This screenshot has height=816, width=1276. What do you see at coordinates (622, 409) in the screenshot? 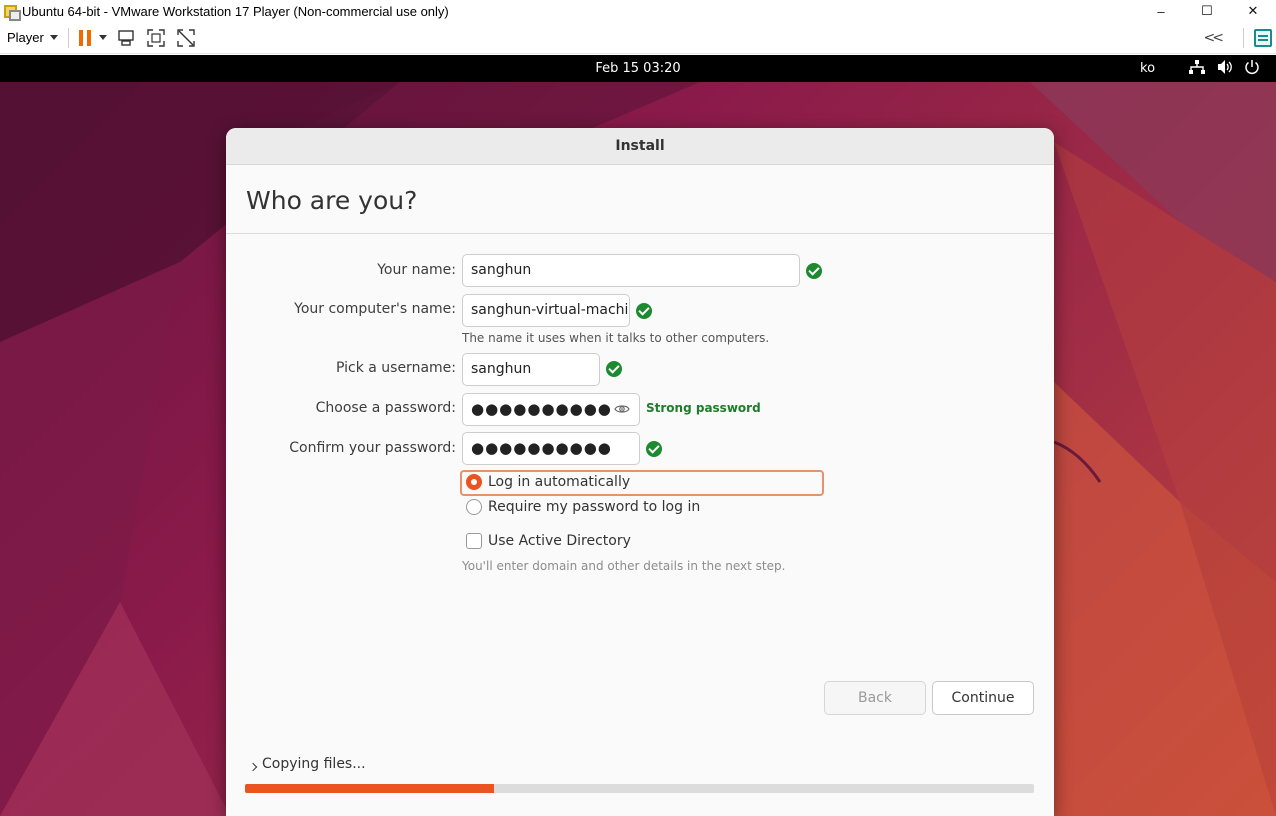
I see `show-password-eye-icon` at bounding box center [622, 409].